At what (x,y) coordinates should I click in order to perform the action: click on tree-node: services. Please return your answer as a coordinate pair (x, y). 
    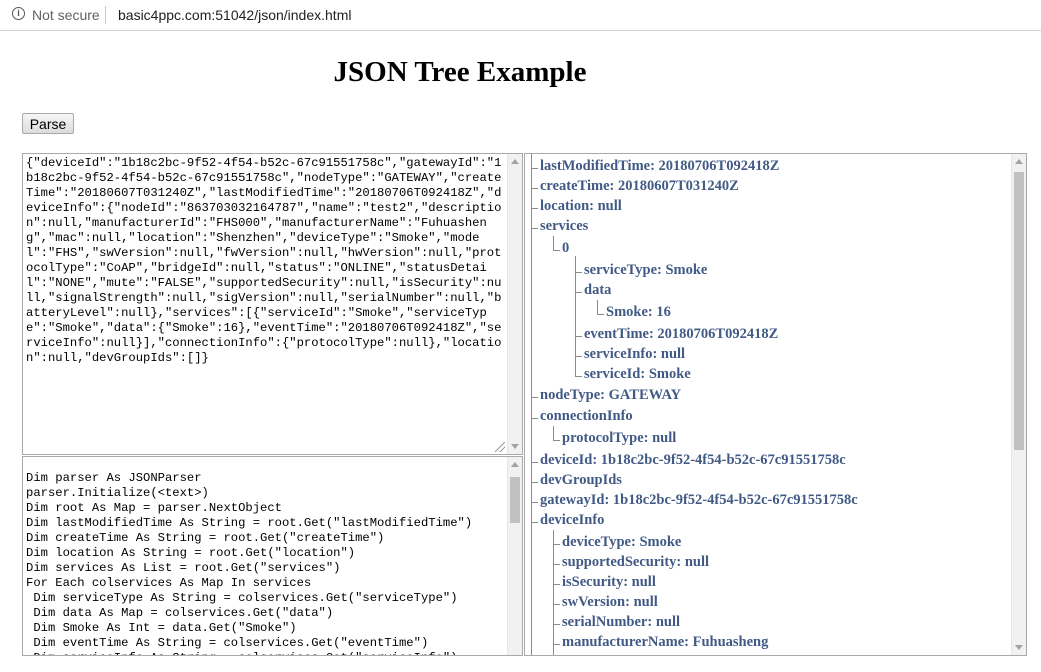
    Looking at the image, I should click on (564, 226).